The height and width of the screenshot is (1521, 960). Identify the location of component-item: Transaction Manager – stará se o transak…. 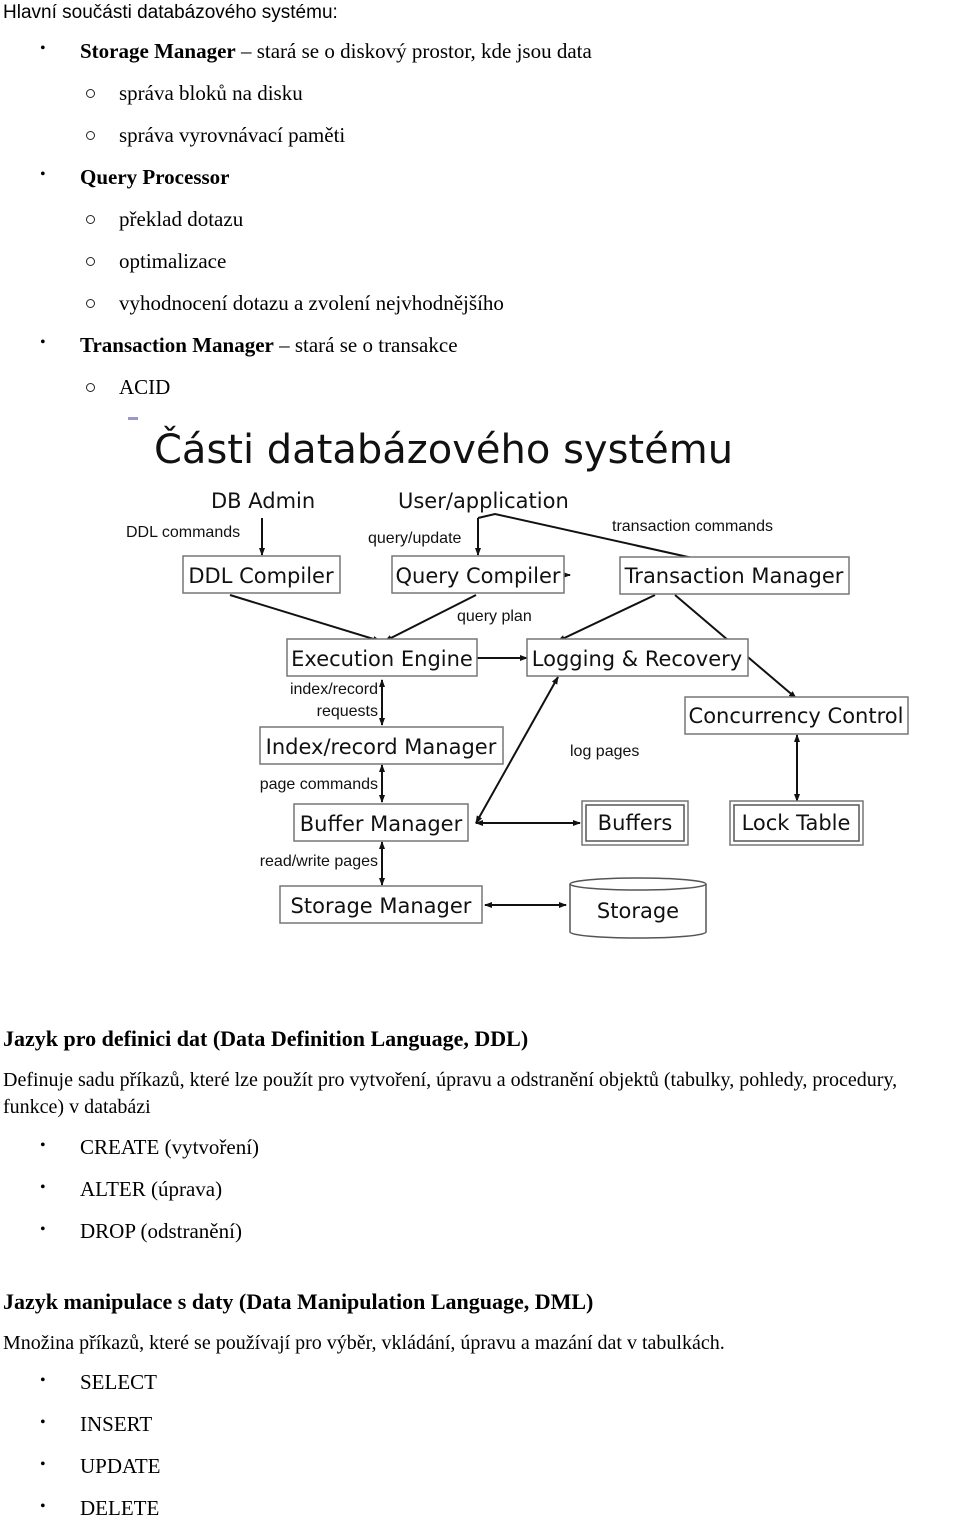
(269, 345).